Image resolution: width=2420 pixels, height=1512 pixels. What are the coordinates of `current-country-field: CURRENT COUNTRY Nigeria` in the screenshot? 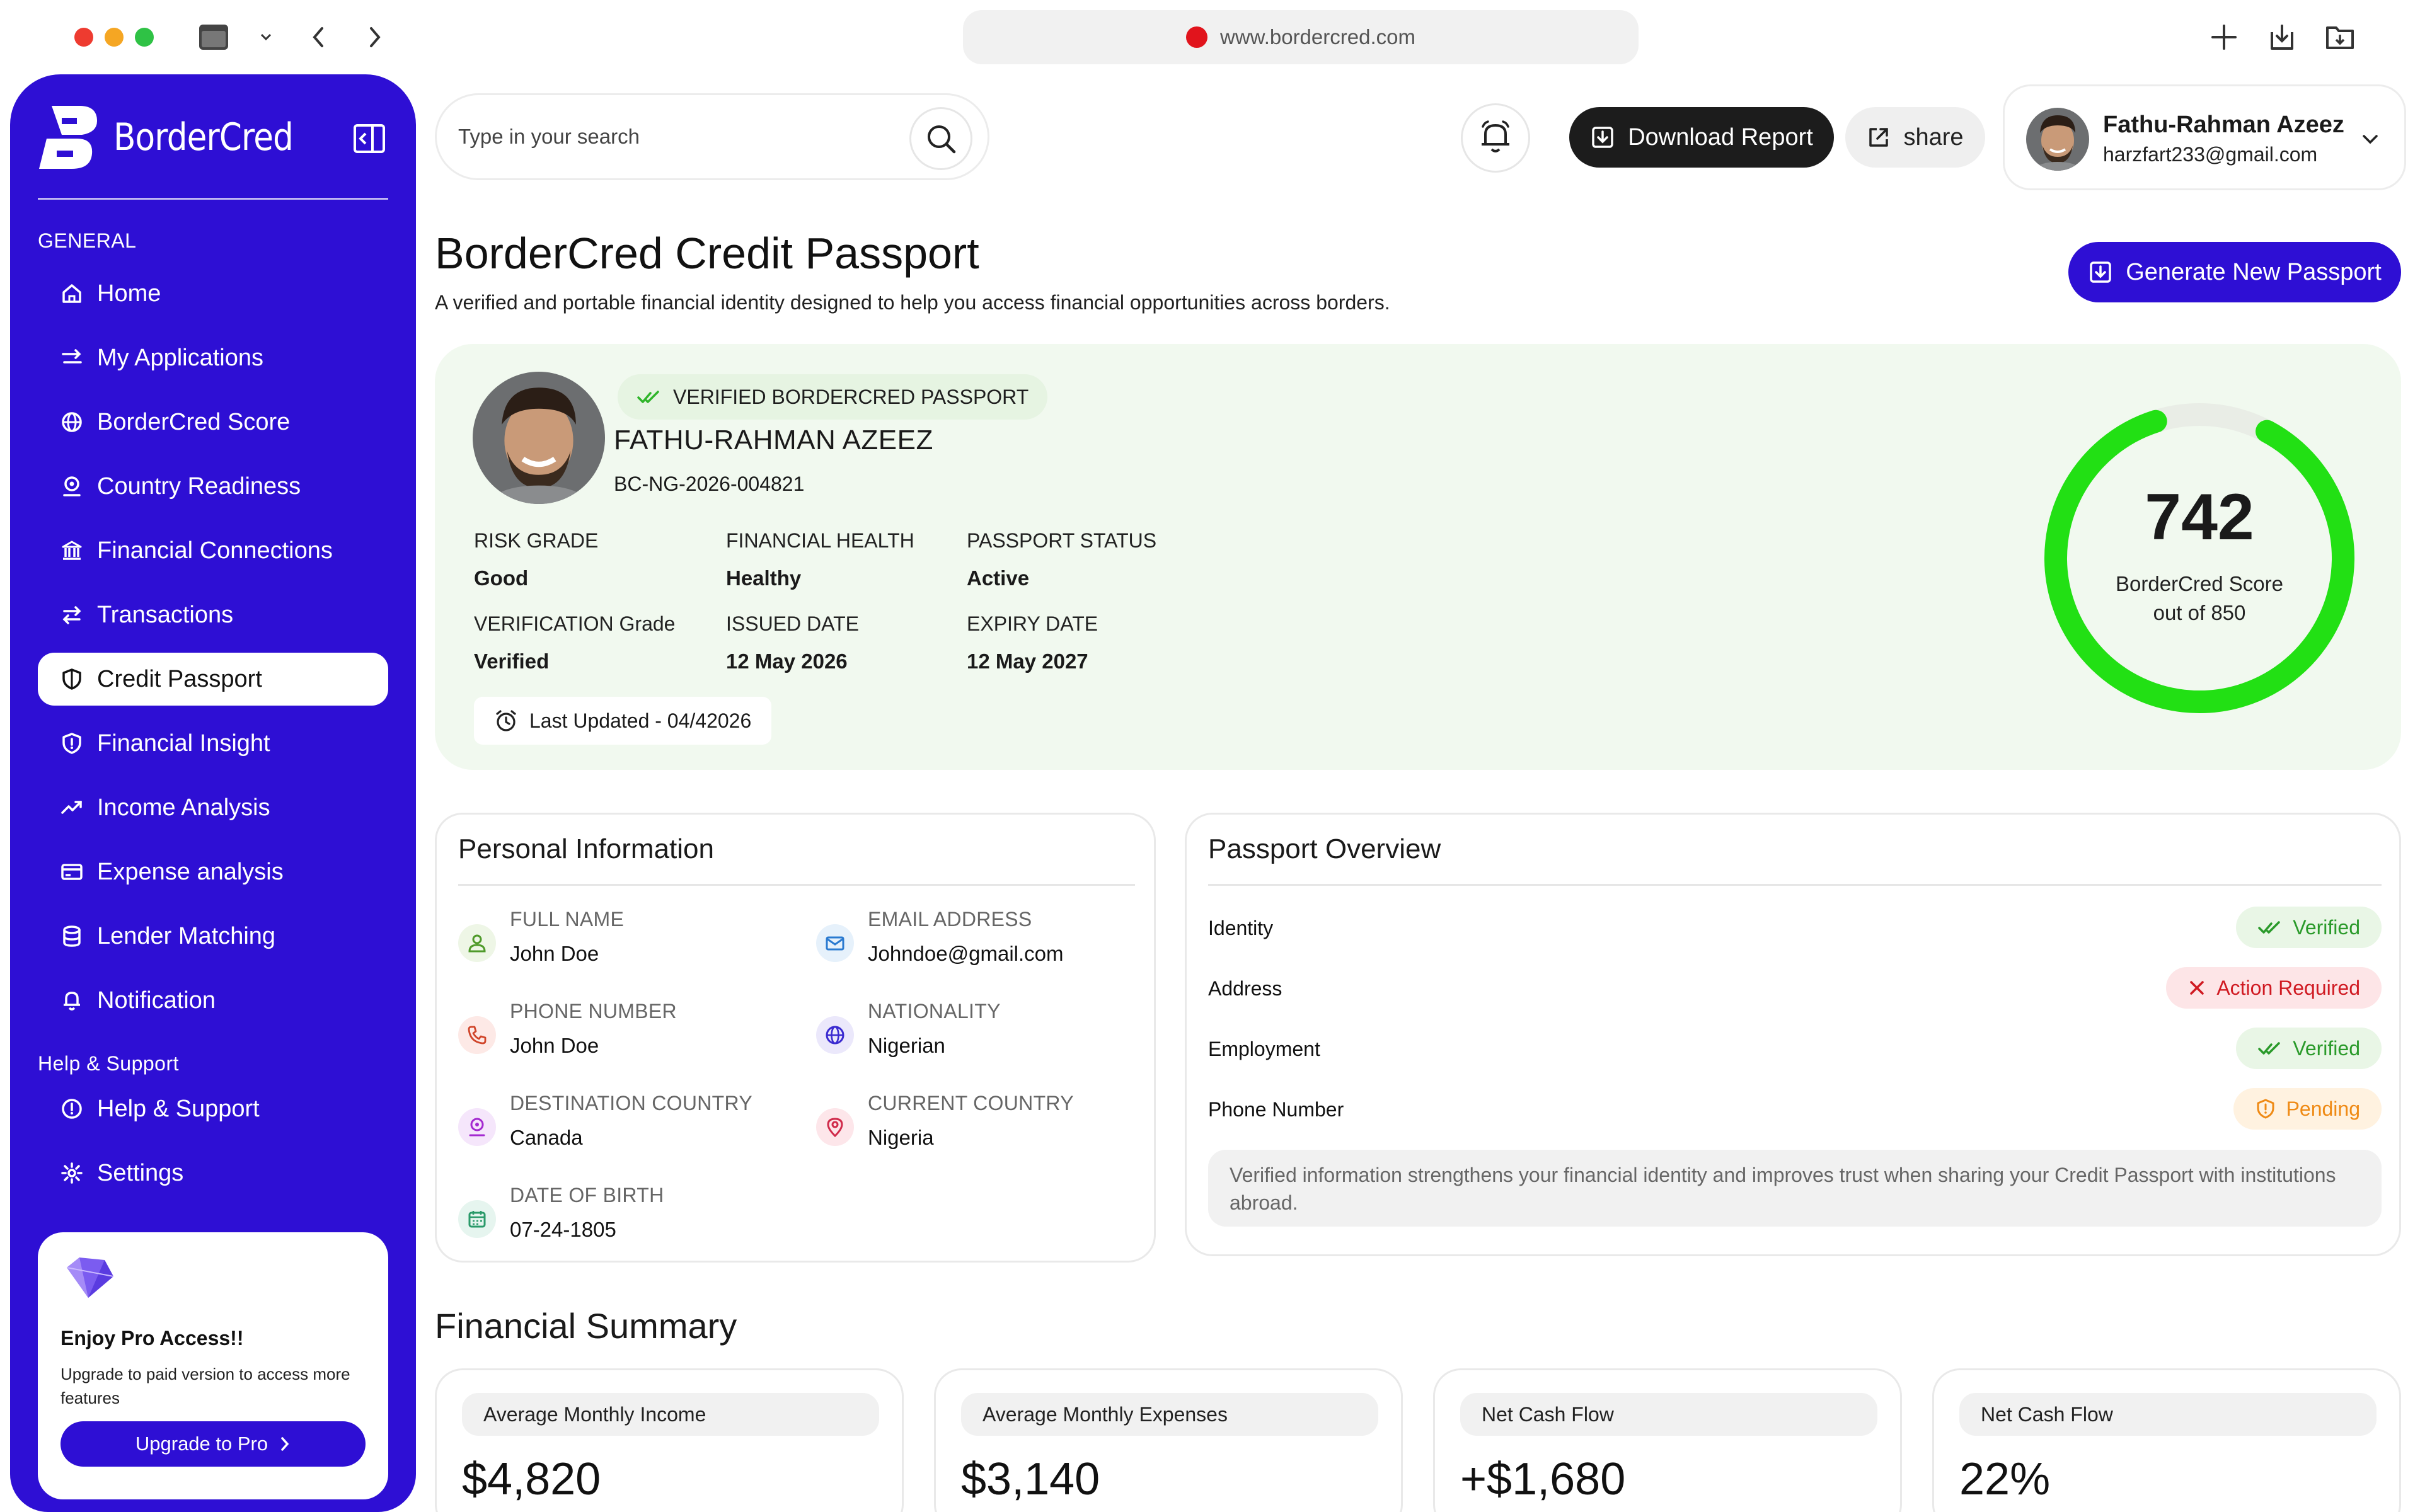 It's located at (986, 1126).